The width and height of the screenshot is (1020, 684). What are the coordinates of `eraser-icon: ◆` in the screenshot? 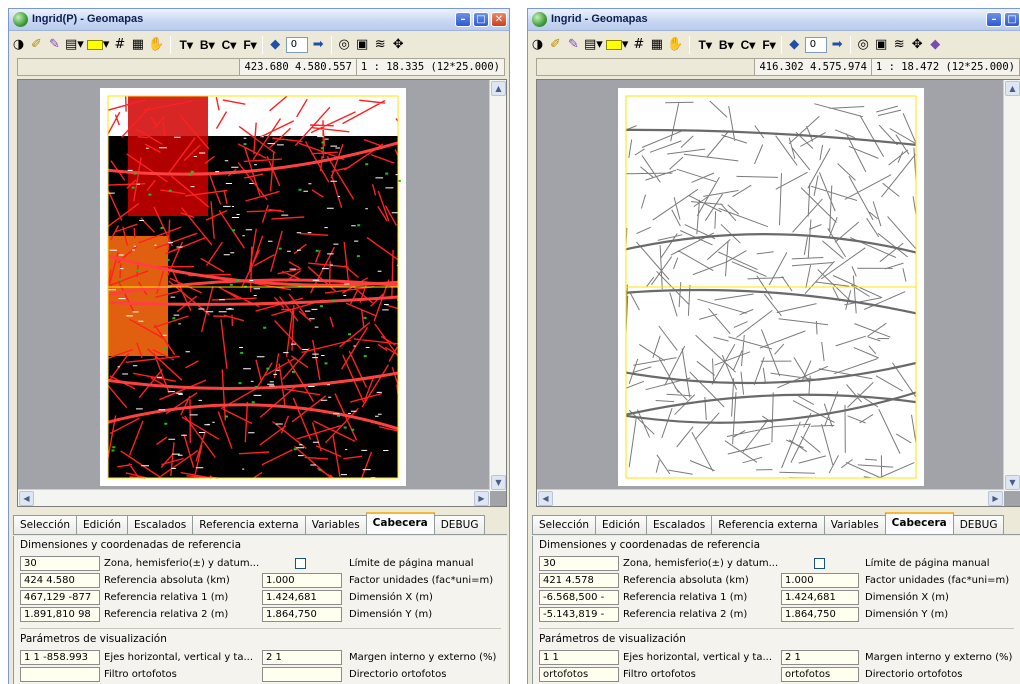 It's located at (935, 45).